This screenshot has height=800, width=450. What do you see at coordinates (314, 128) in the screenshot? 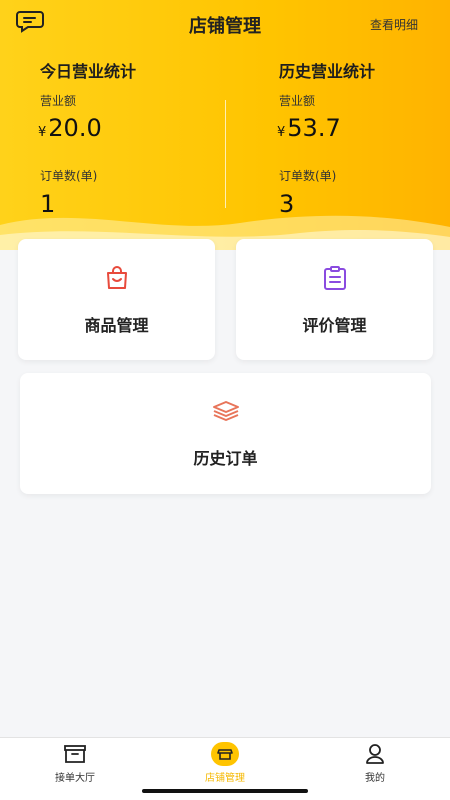
I see `history-revenue-amount: 53.7` at bounding box center [314, 128].